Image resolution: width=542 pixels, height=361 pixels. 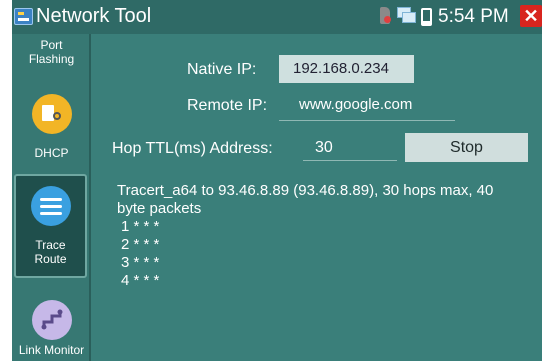 What do you see at coordinates (531, 16) in the screenshot?
I see `close-button: ✕` at bounding box center [531, 16].